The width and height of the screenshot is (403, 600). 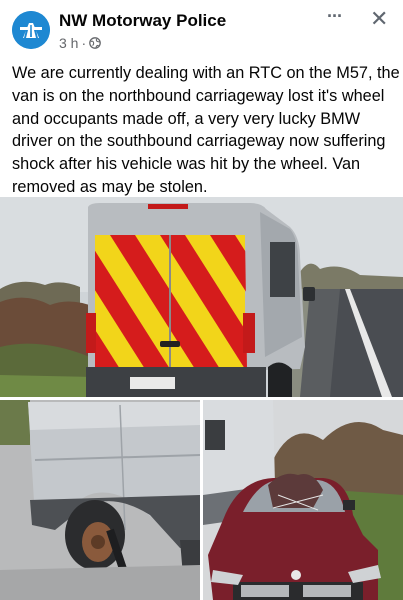 What do you see at coordinates (142, 21) in the screenshot?
I see `page-name: NW Motorway Police` at bounding box center [142, 21].